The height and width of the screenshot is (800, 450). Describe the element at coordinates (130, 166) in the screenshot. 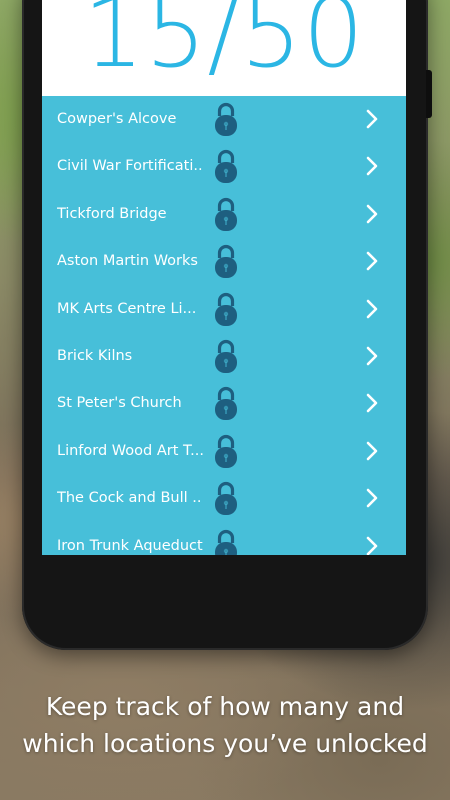

I see `location-name: Civil War Fortificati..` at that location.